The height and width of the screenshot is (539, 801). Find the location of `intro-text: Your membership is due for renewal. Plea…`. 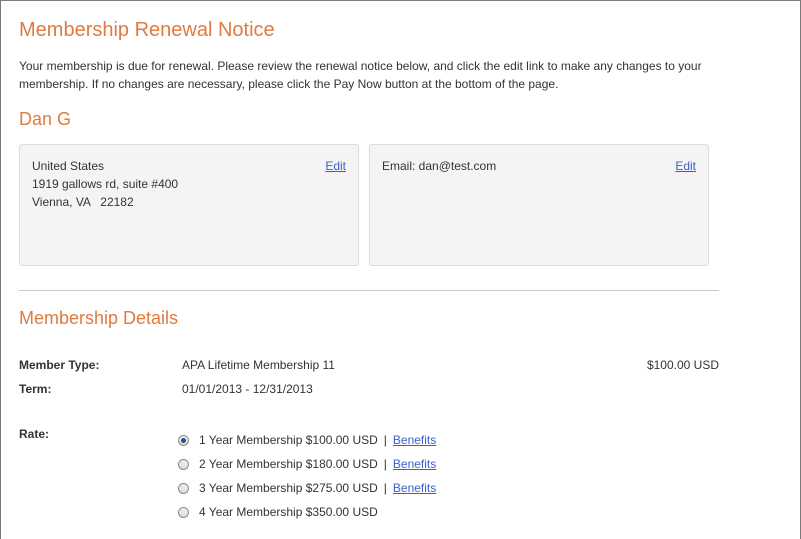

intro-text: Your membership is due for renewal. Plea… is located at coordinates (360, 75).